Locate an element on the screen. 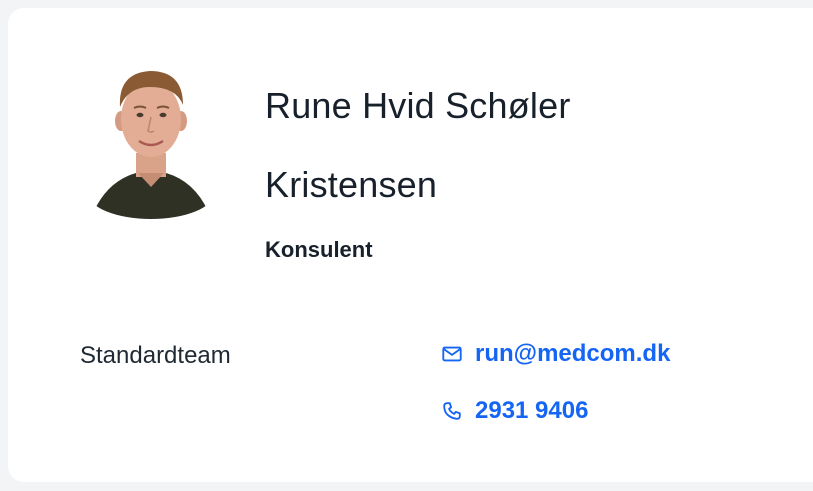 The width and height of the screenshot is (813, 491). mail-icon is located at coordinates (452, 354).